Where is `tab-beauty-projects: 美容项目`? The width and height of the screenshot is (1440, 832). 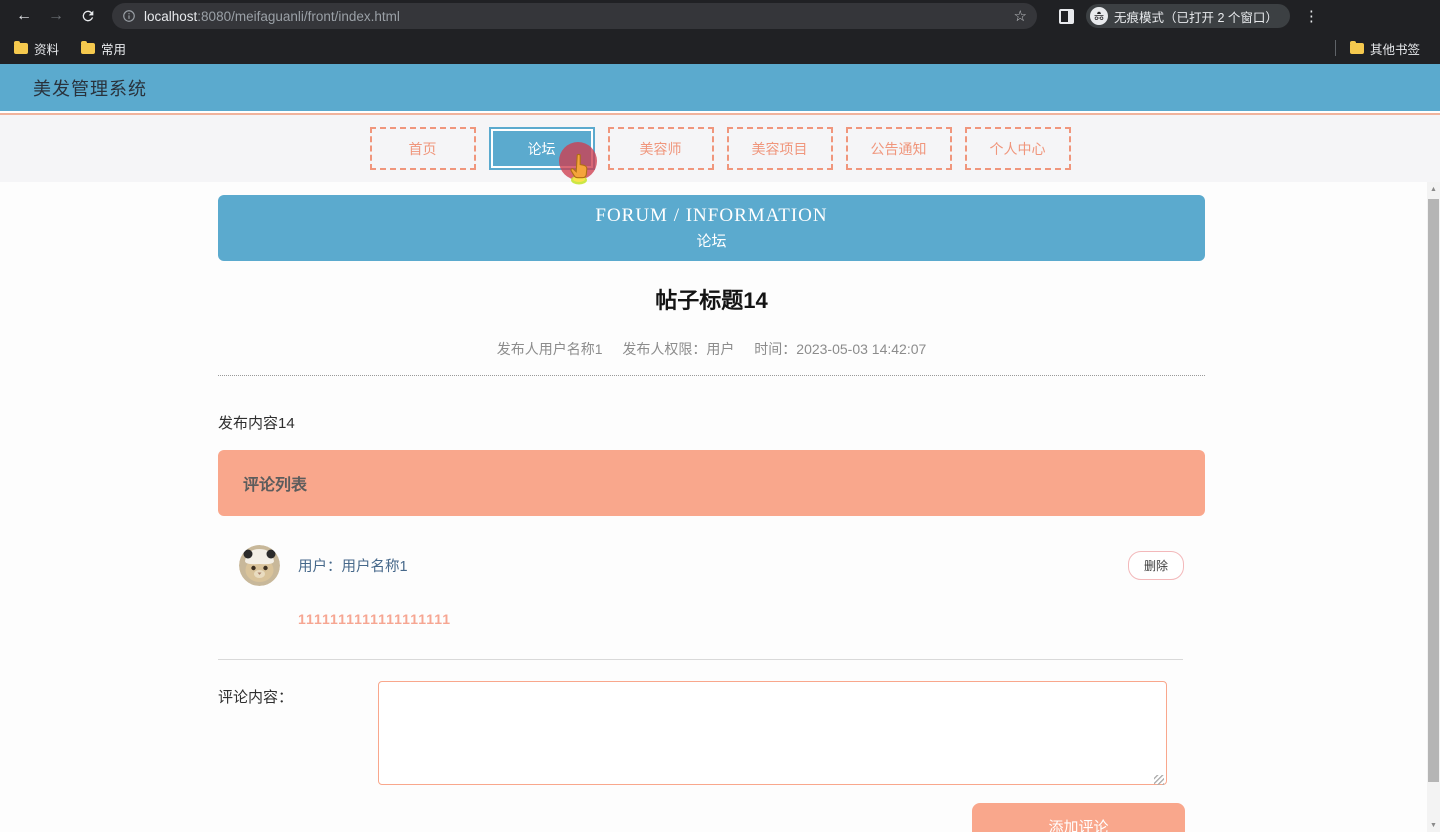
tab-beauty-projects: 美容项目 is located at coordinates (779, 148).